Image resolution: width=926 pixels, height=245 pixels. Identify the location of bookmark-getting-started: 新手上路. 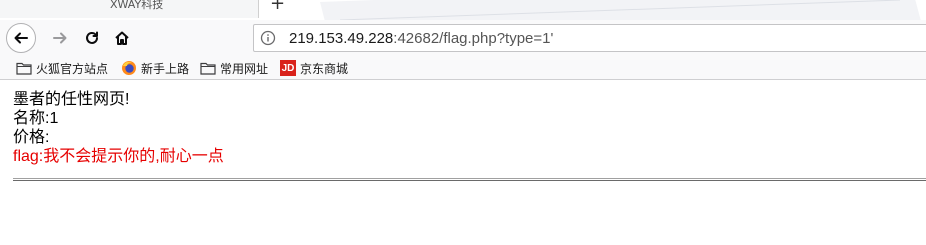
(155, 68).